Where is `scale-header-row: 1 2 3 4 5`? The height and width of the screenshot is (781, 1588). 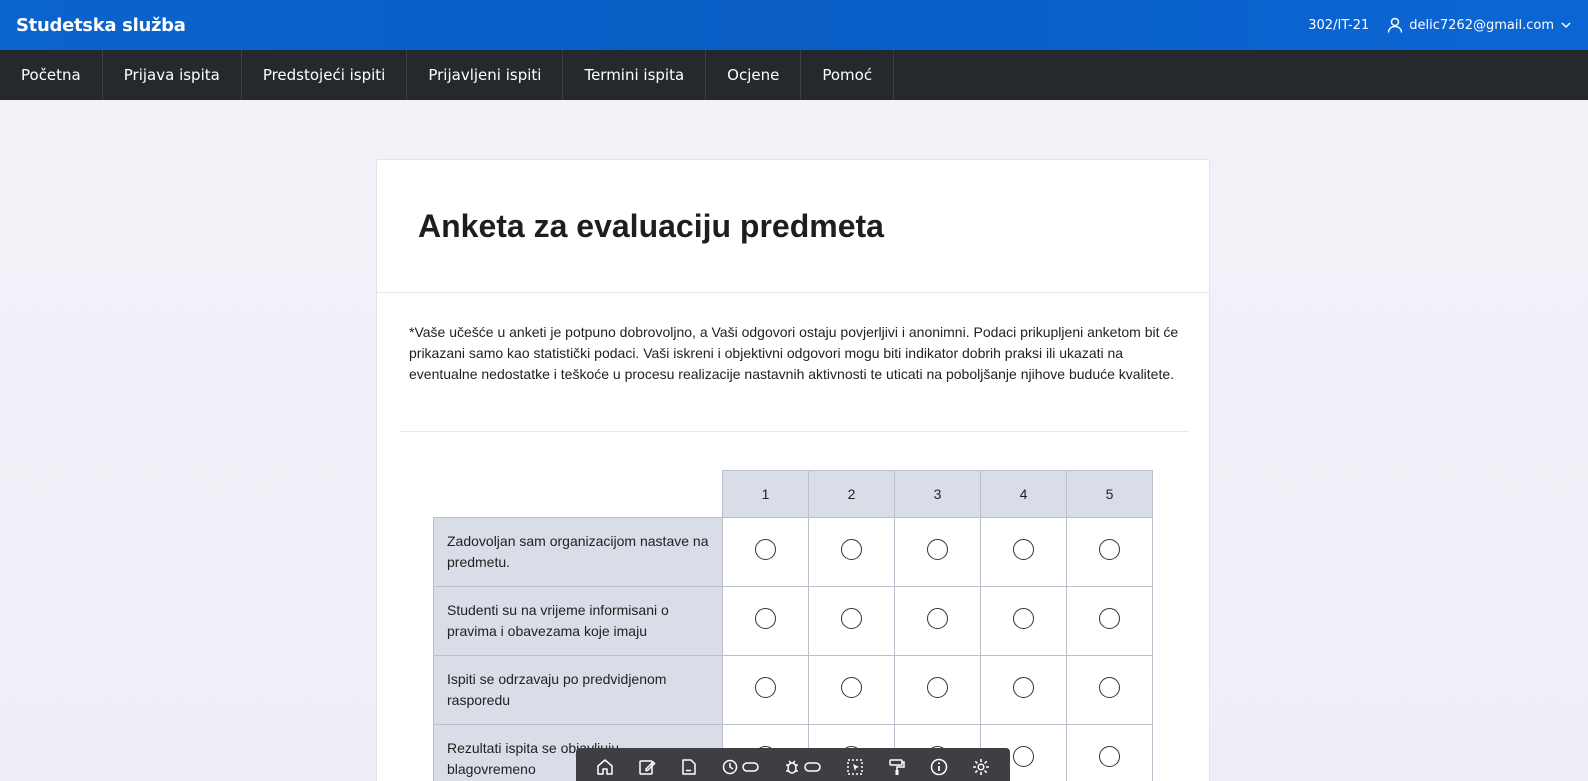 scale-header-row: 1 2 3 4 5 is located at coordinates (793, 494).